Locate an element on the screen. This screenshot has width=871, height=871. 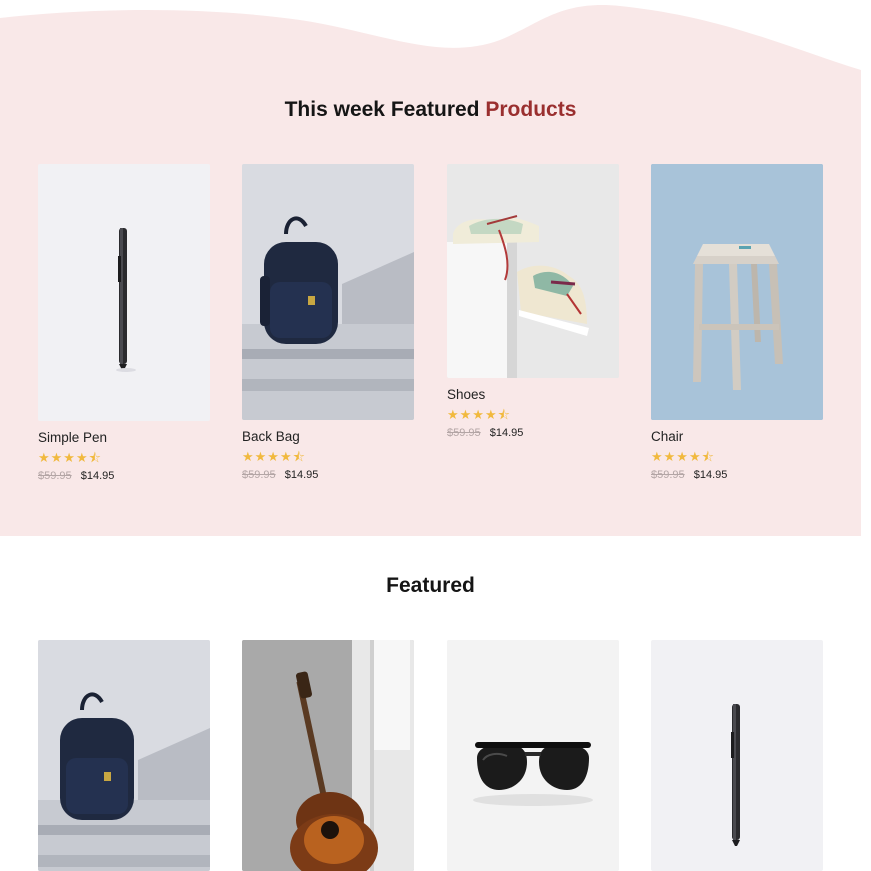
sunglasses-image is located at coordinates (533, 755).